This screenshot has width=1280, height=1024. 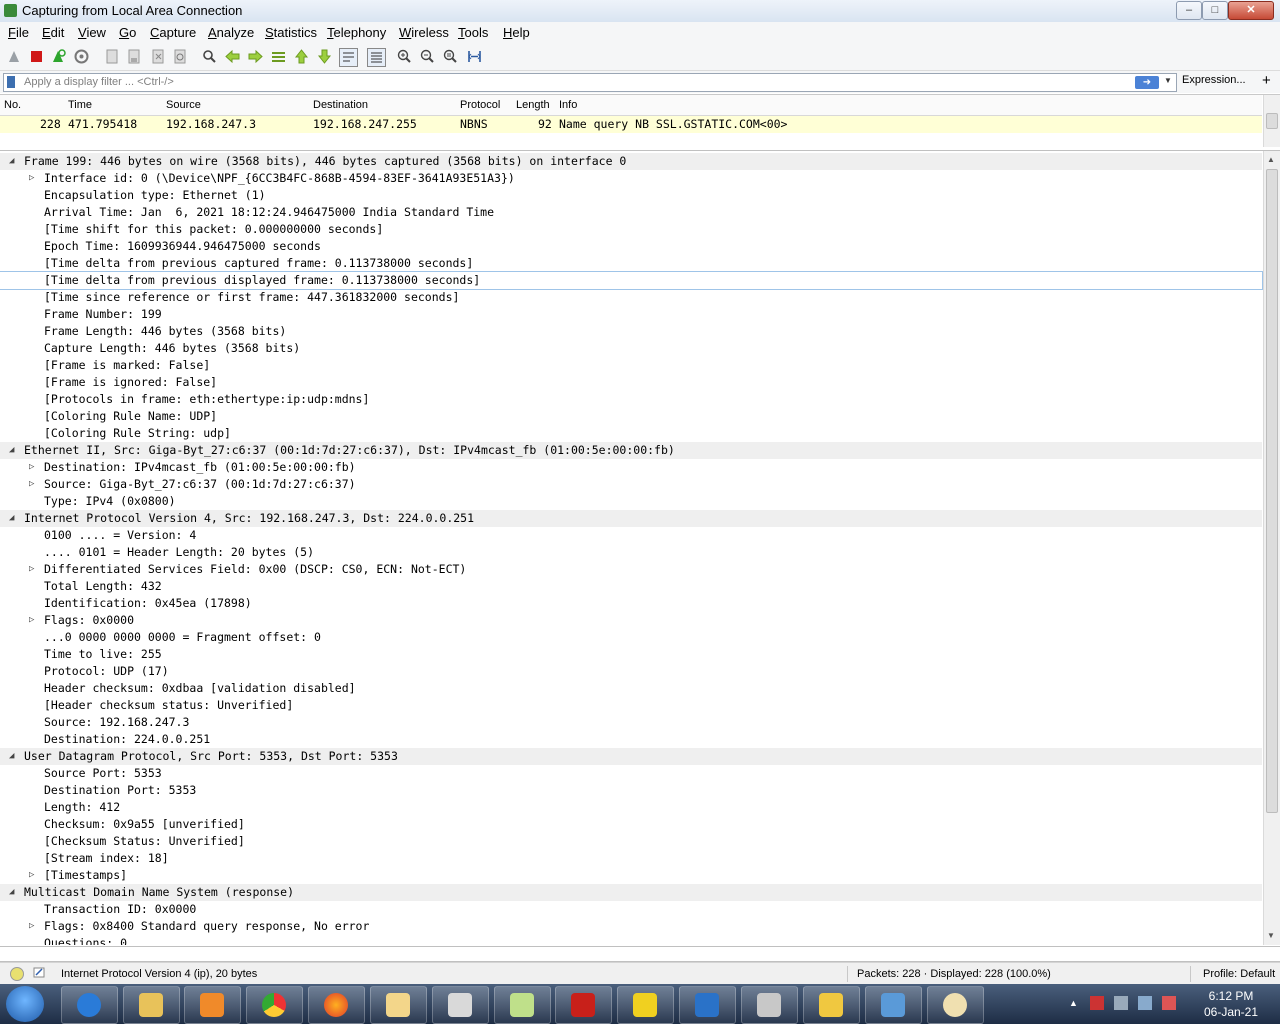 What do you see at coordinates (1168, 80) in the screenshot?
I see `filter-history-dropdown-icon: ▼` at bounding box center [1168, 80].